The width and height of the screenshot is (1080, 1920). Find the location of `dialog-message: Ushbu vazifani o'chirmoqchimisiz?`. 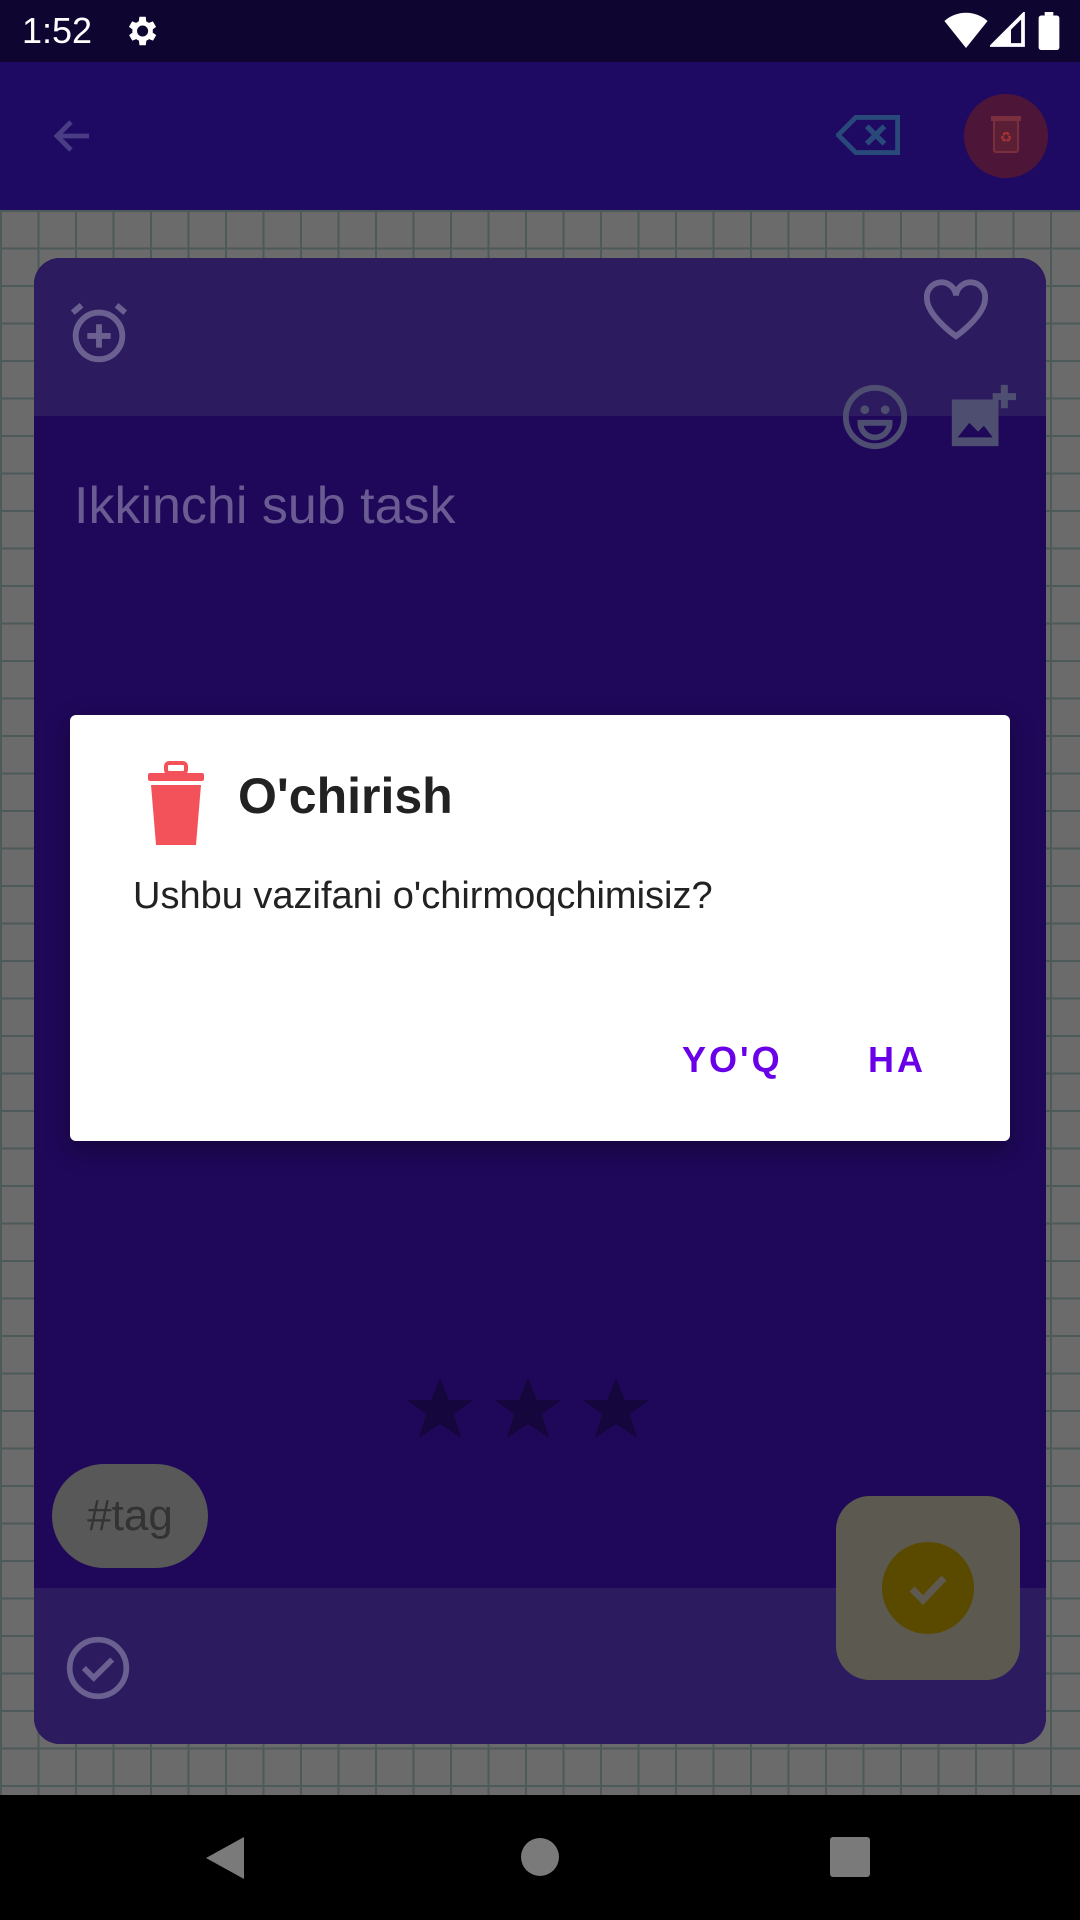

dialog-message: Ushbu vazifani o'chirmoqchimisiz? is located at coordinates (423, 896).